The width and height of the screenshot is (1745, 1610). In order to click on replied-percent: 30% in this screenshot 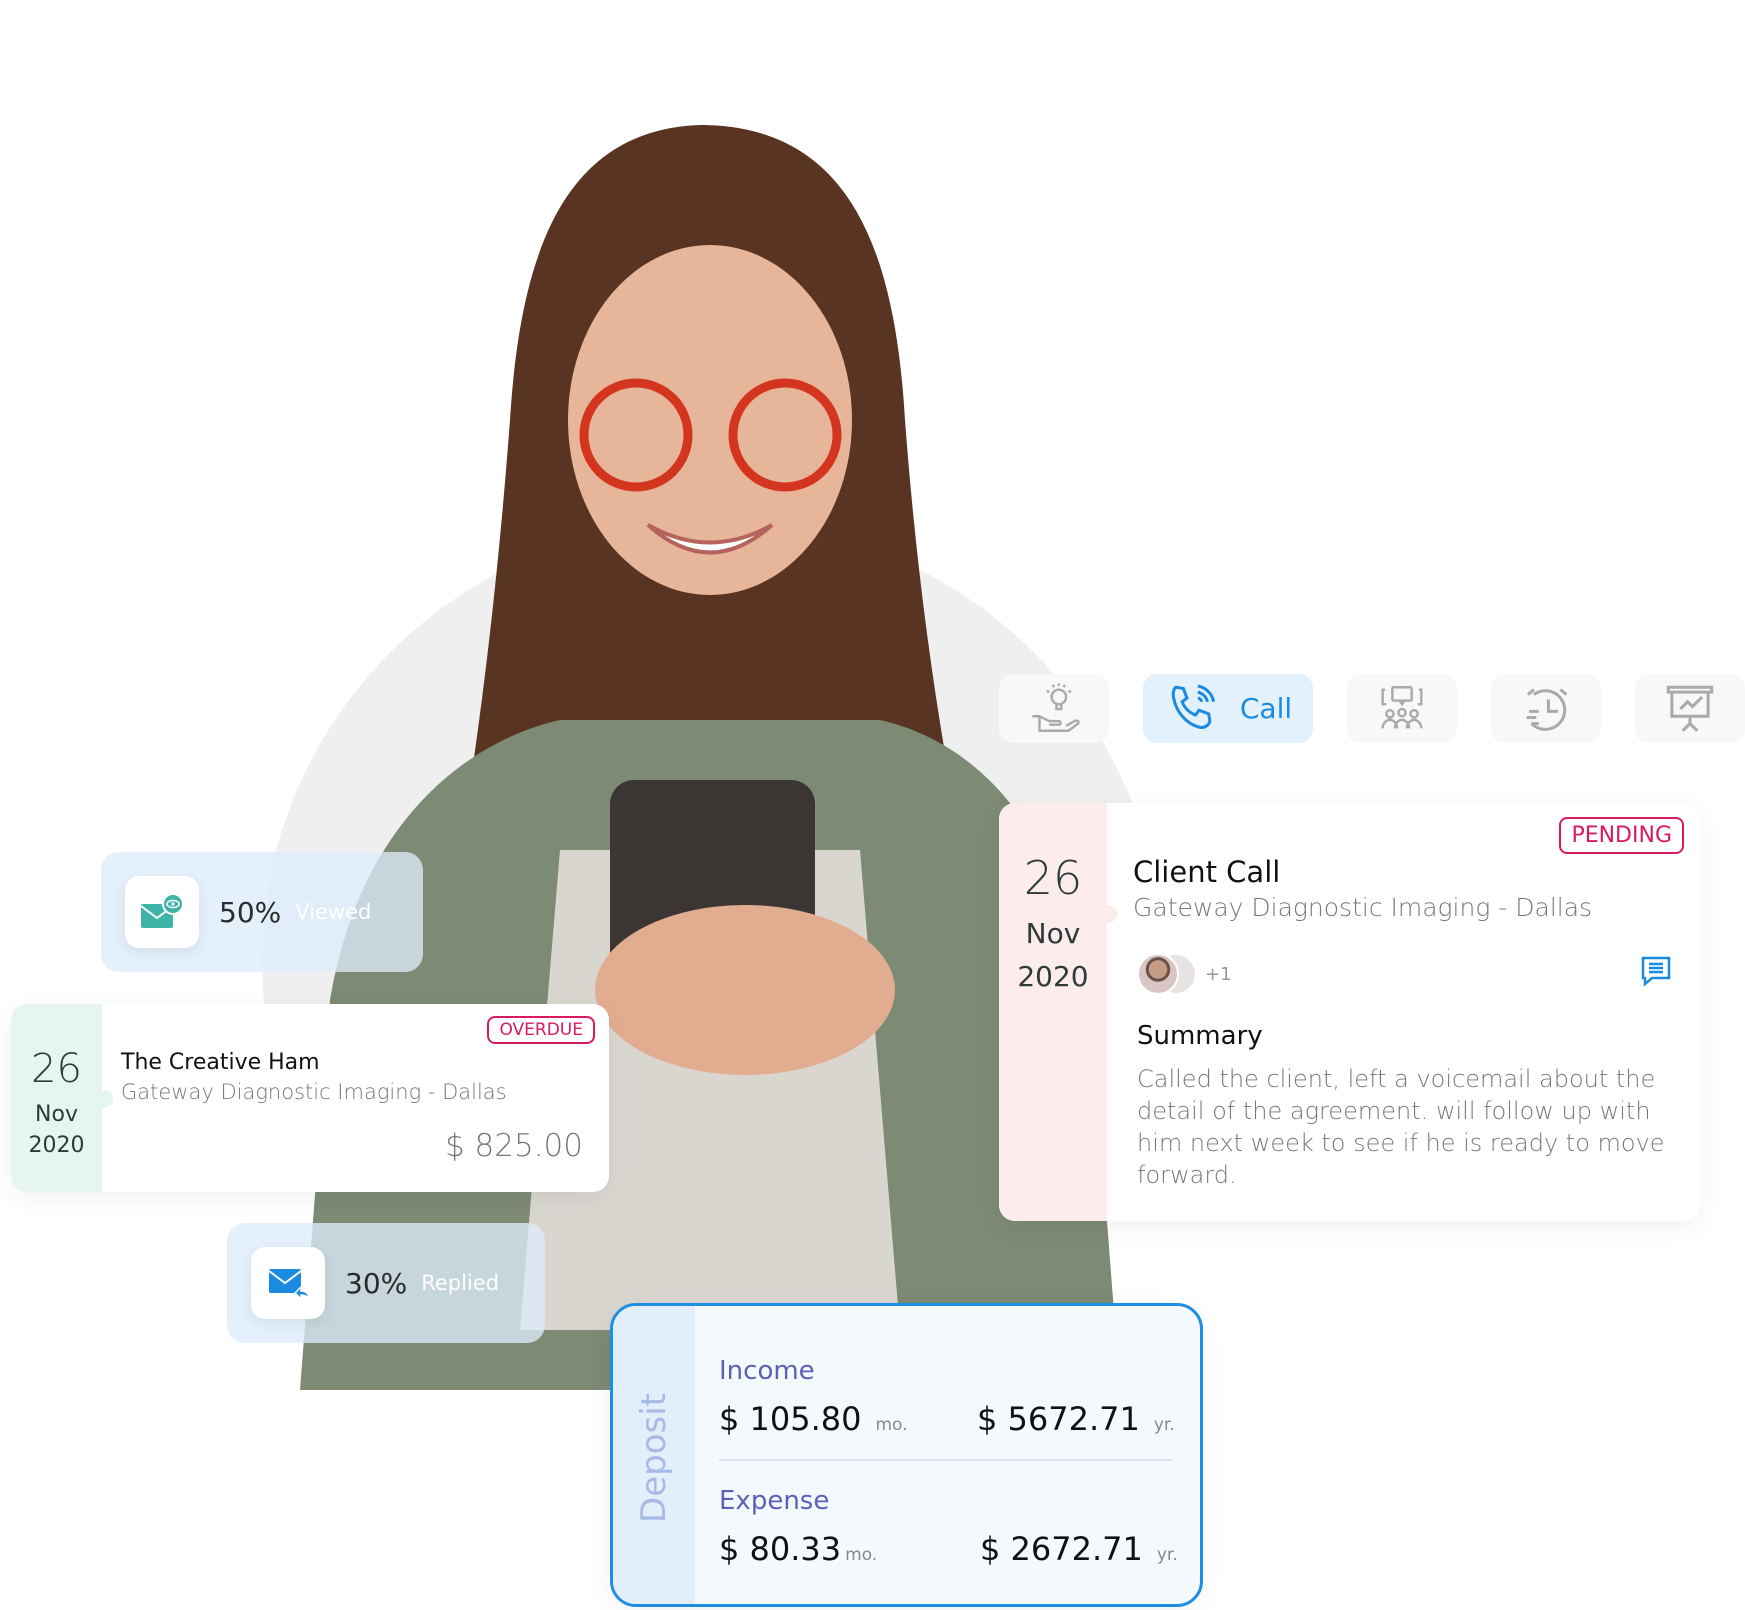, I will do `click(376, 1283)`.